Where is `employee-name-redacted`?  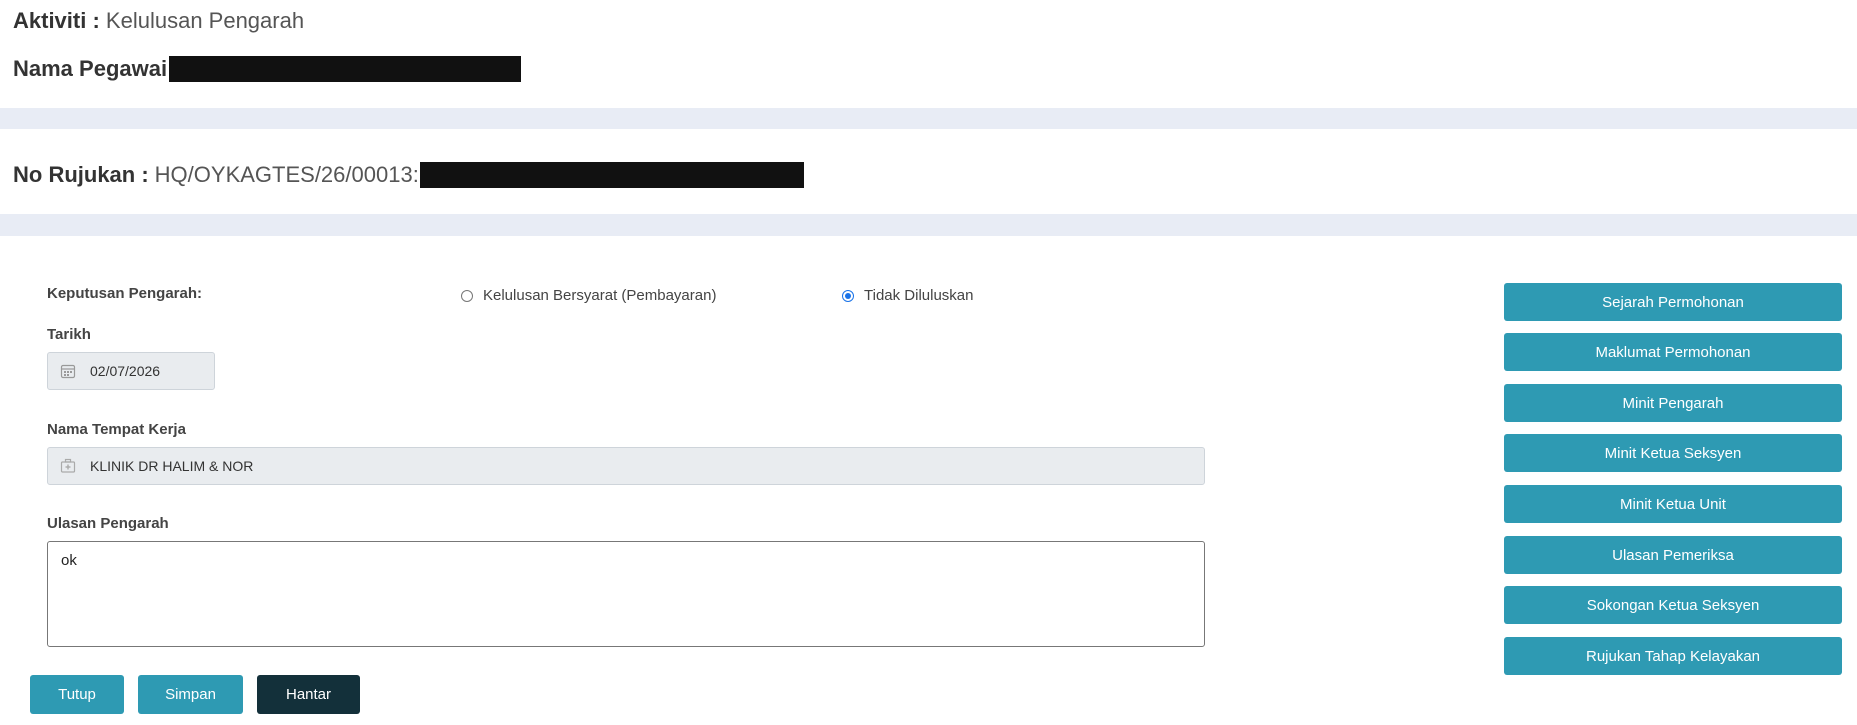
employee-name-redacted is located at coordinates (345, 69).